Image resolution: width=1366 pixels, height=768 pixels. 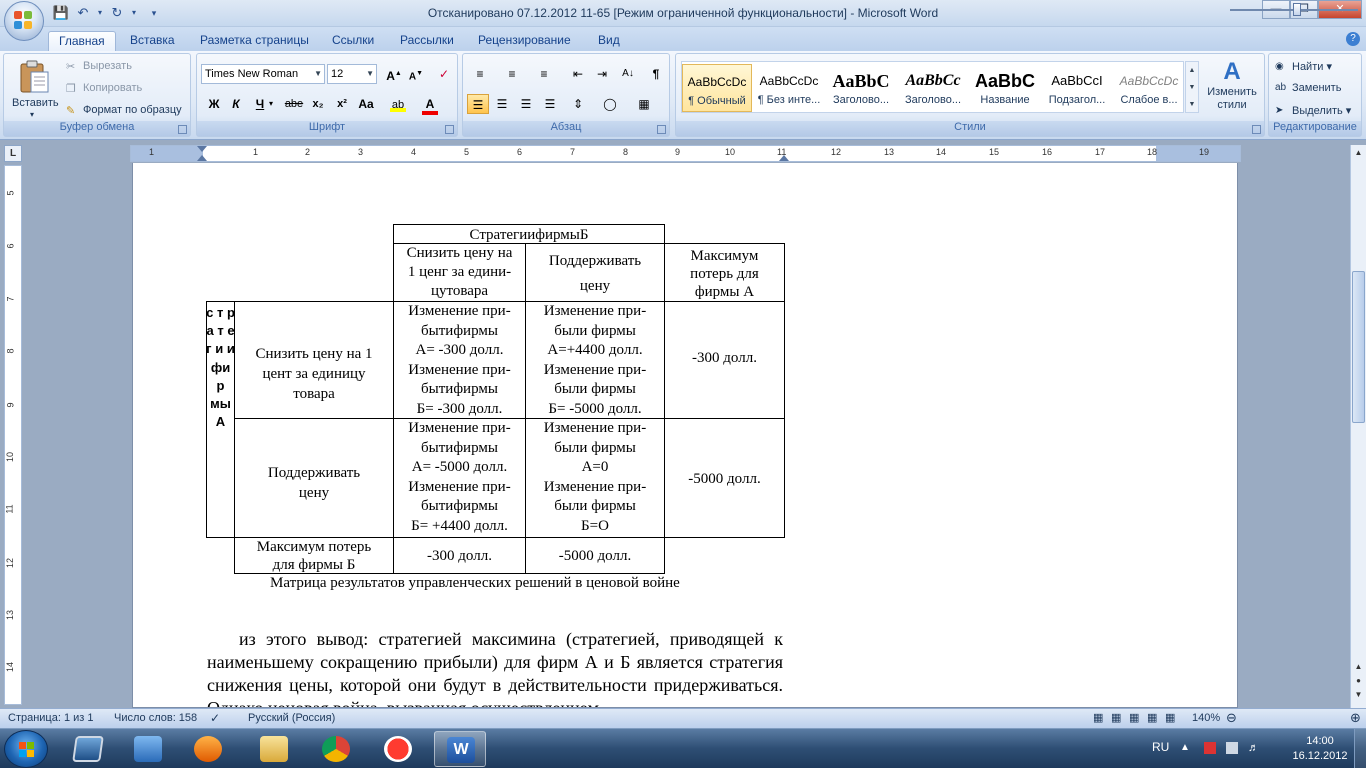 I want to click on page-count: Страница: 1 из 1, so click(x=51, y=718).